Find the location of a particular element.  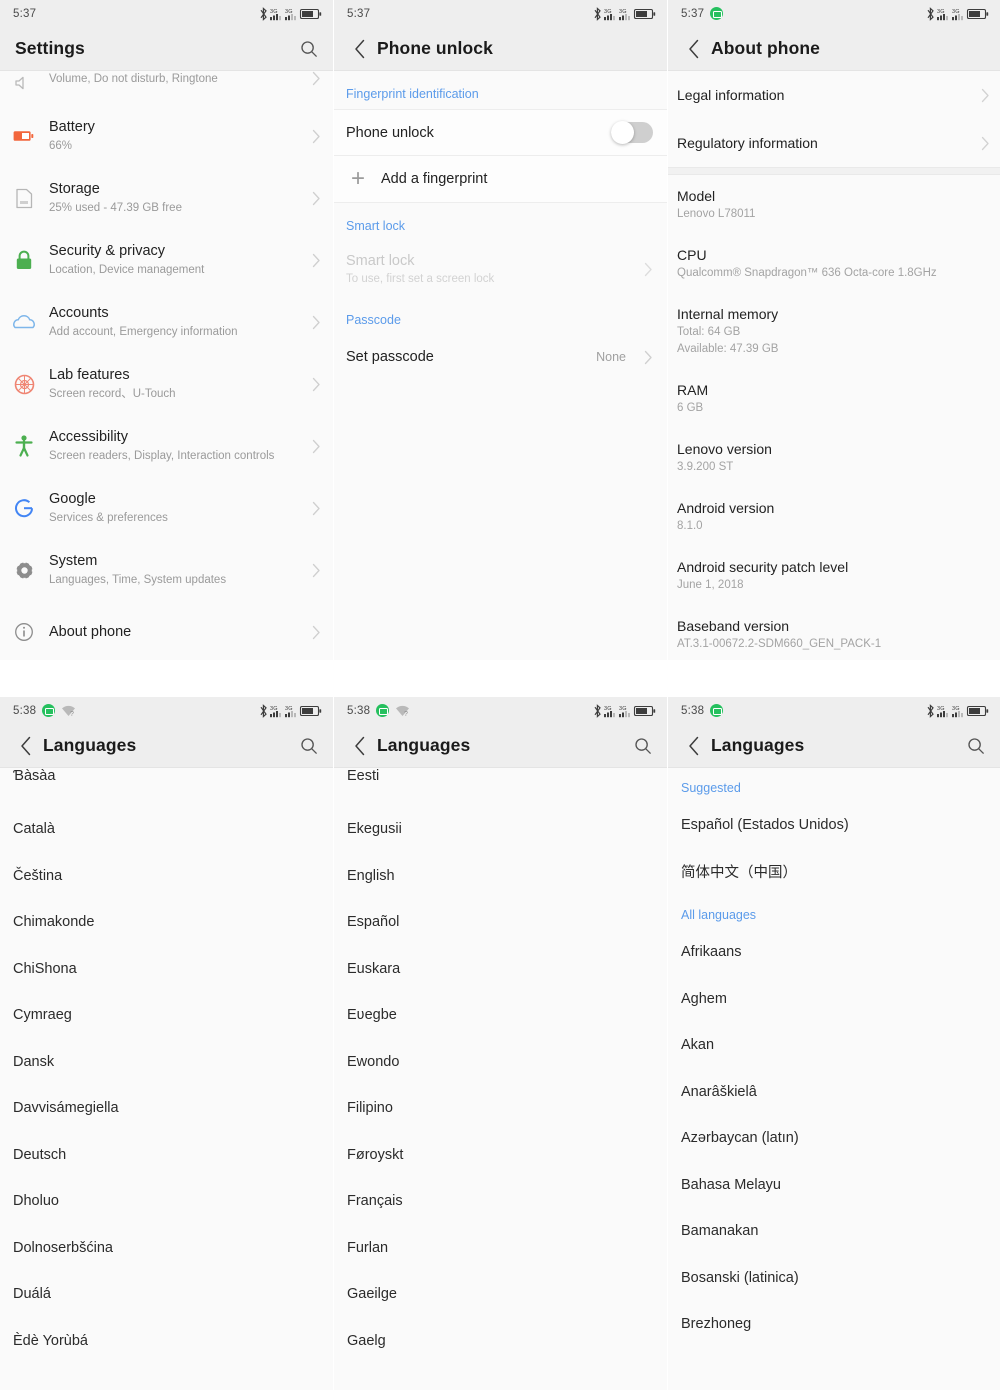

phone-unlock-toggle is located at coordinates (632, 132).